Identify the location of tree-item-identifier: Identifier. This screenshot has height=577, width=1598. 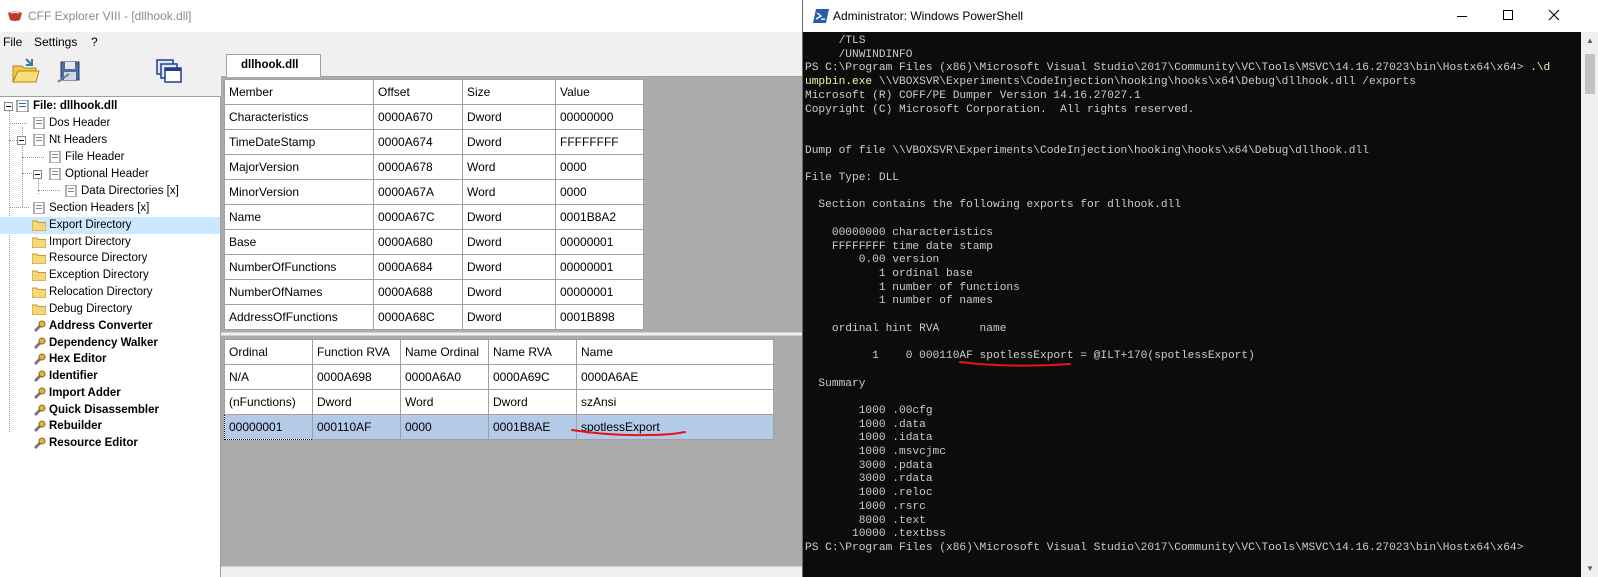
(110, 376).